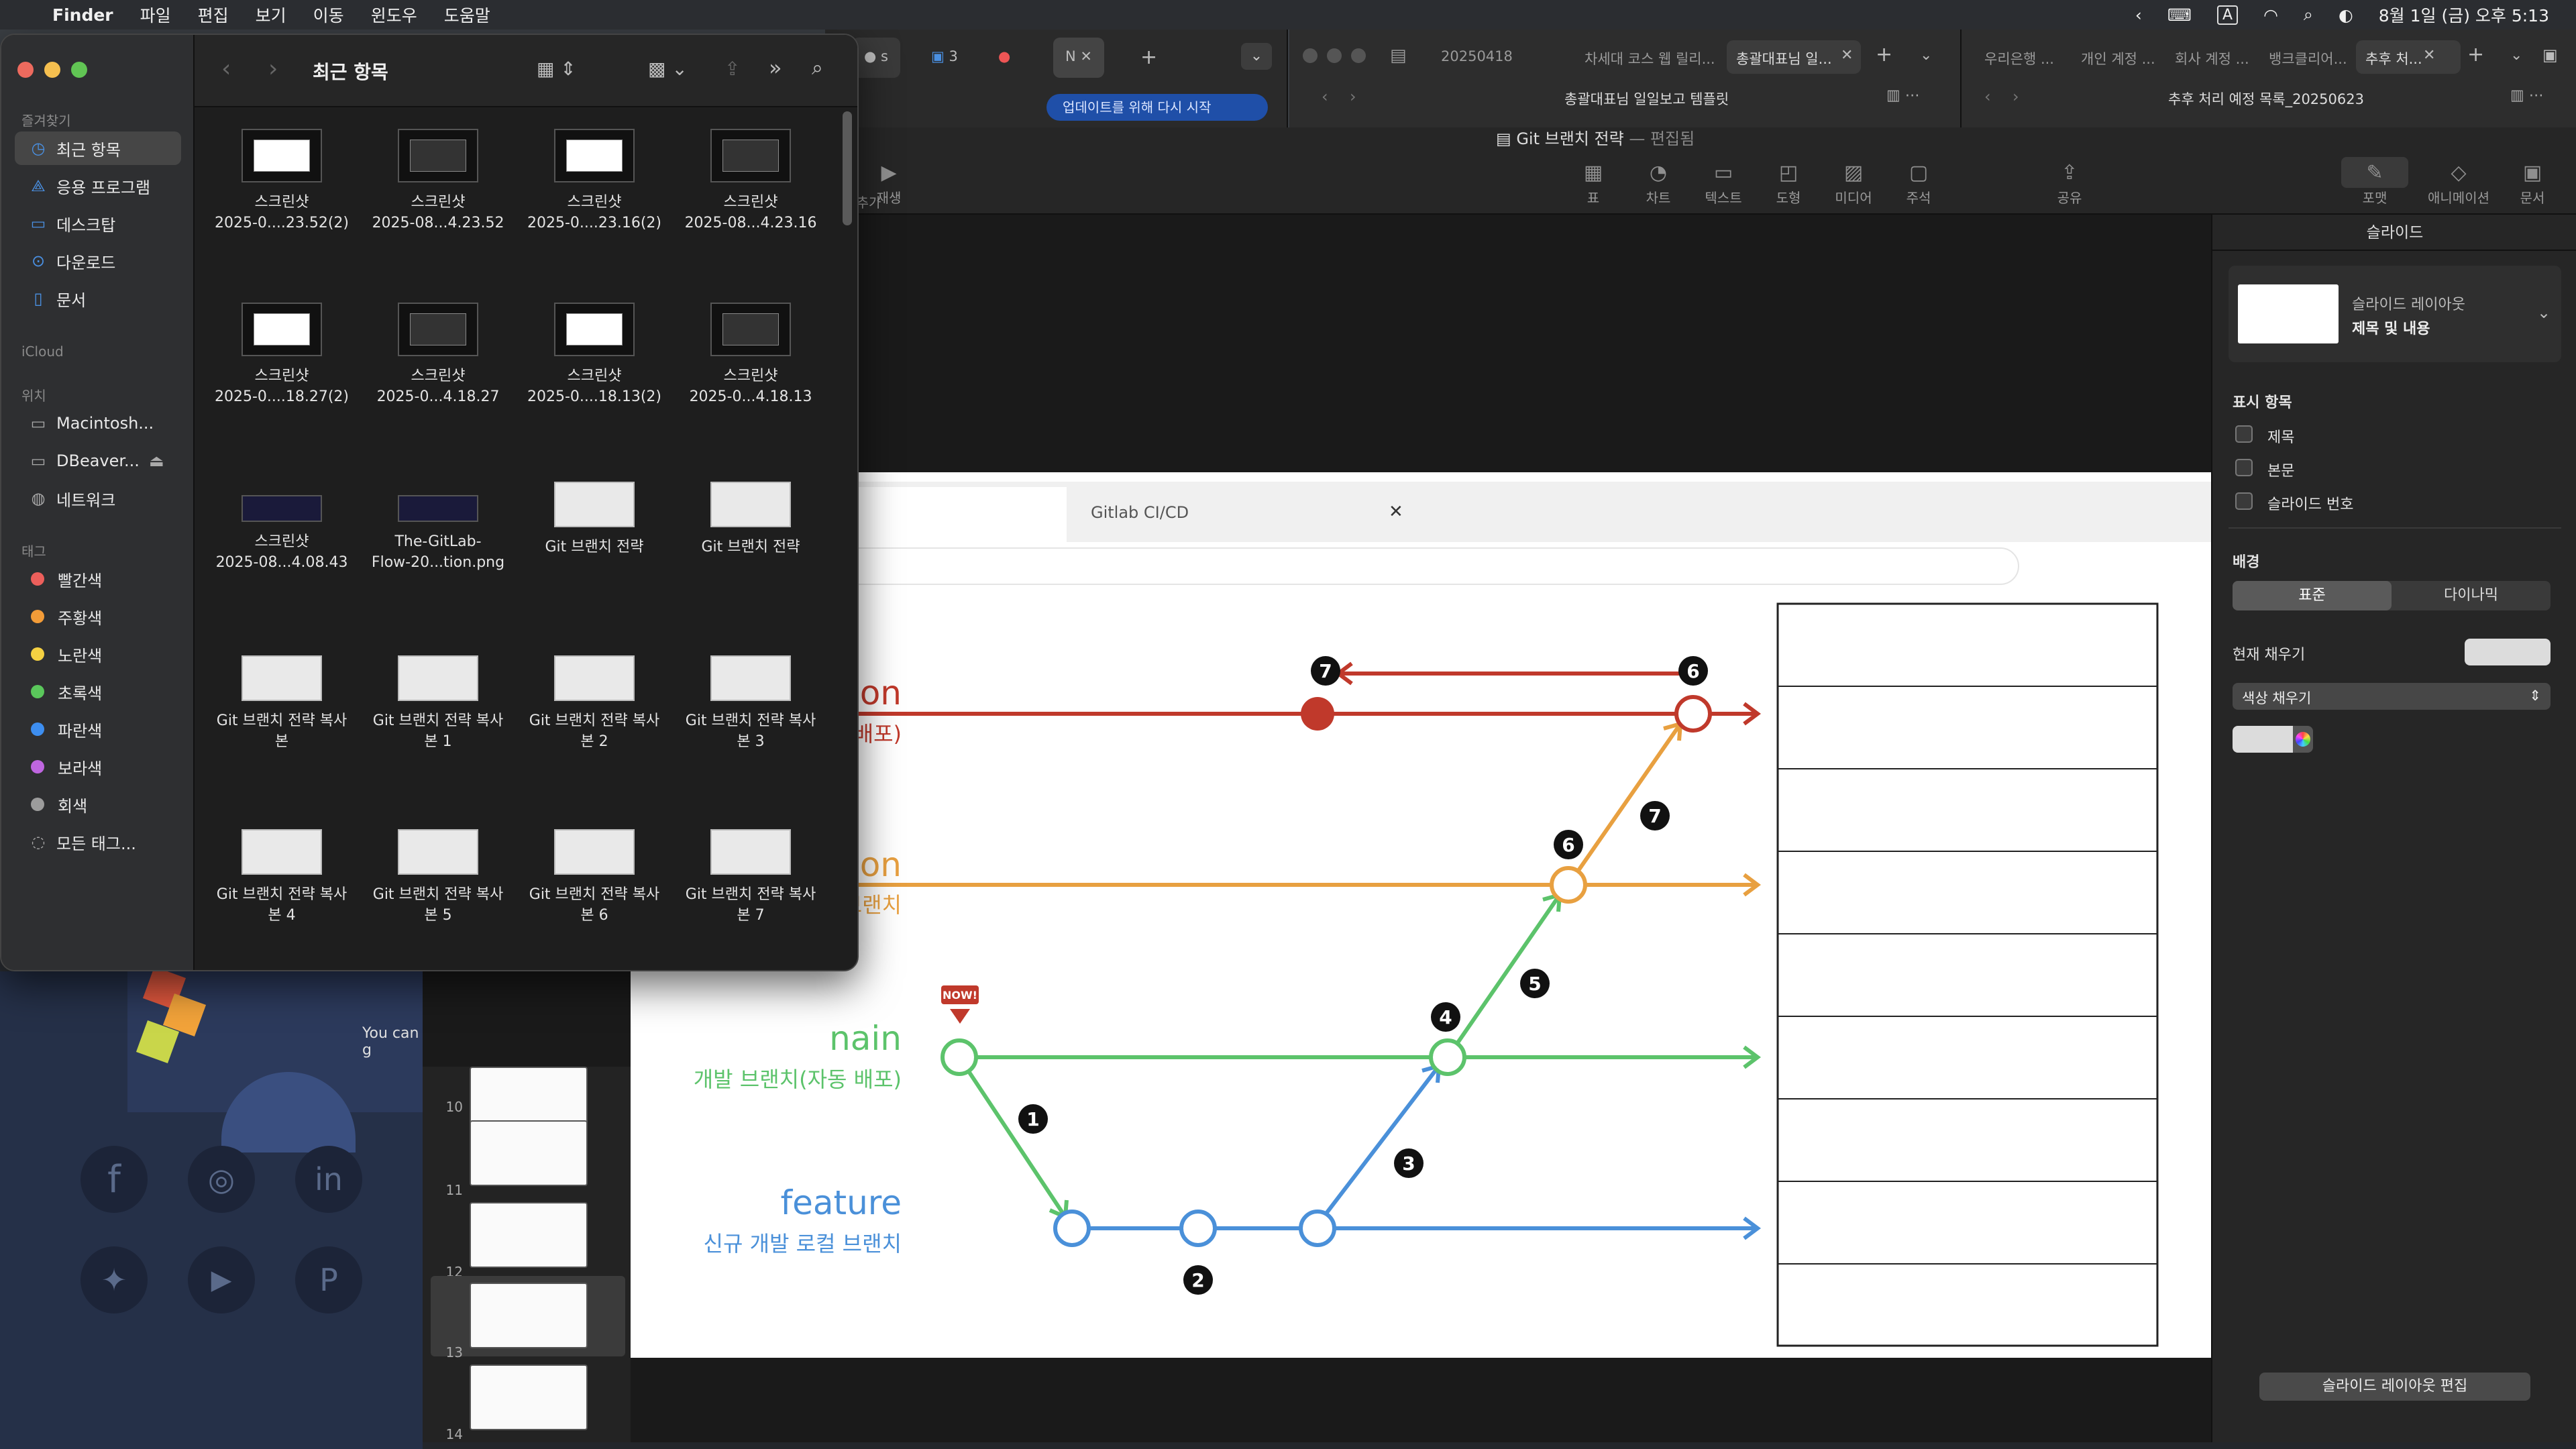 The height and width of the screenshot is (1449, 2576). Describe the element at coordinates (328, 15) in the screenshot. I see `menu-go: 이동` at that location.